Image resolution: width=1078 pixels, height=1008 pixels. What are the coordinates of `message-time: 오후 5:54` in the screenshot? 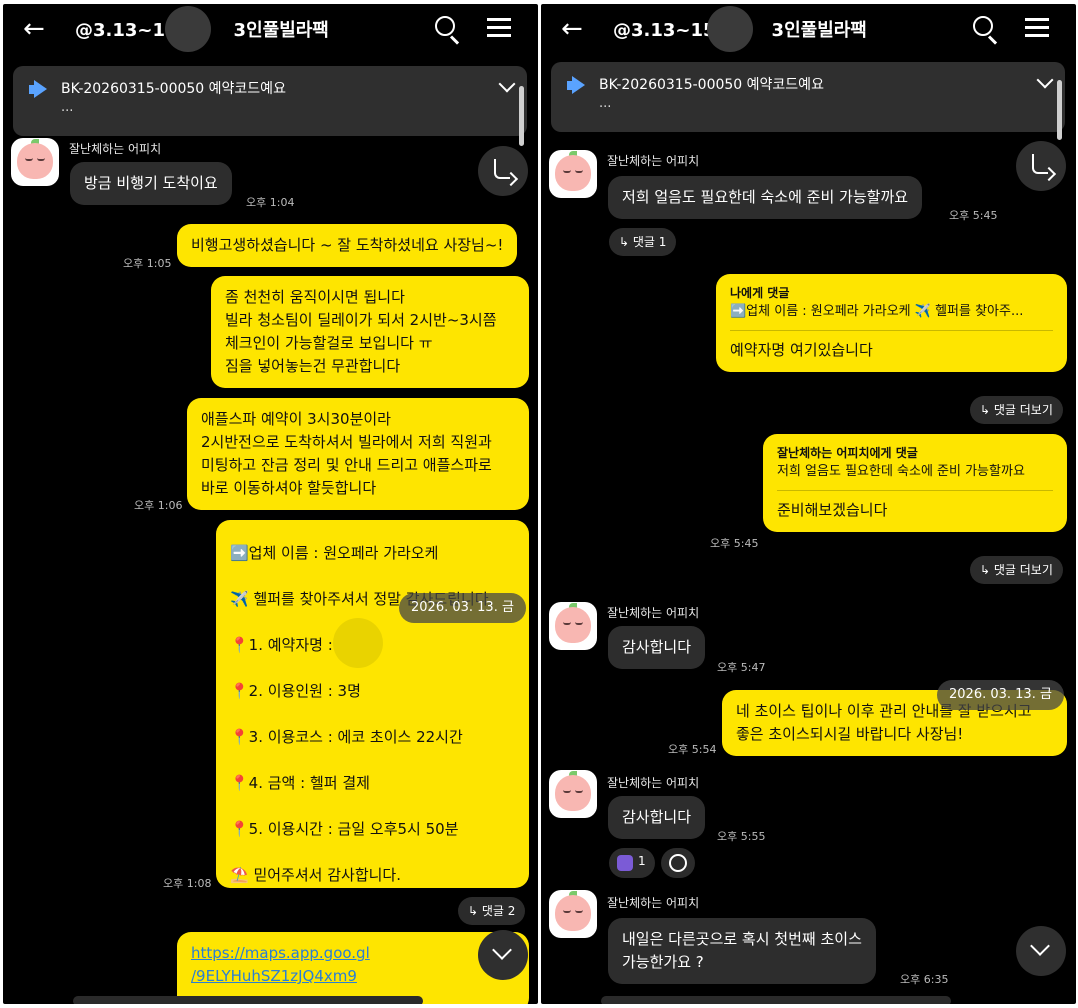 It's located at (692, 749).